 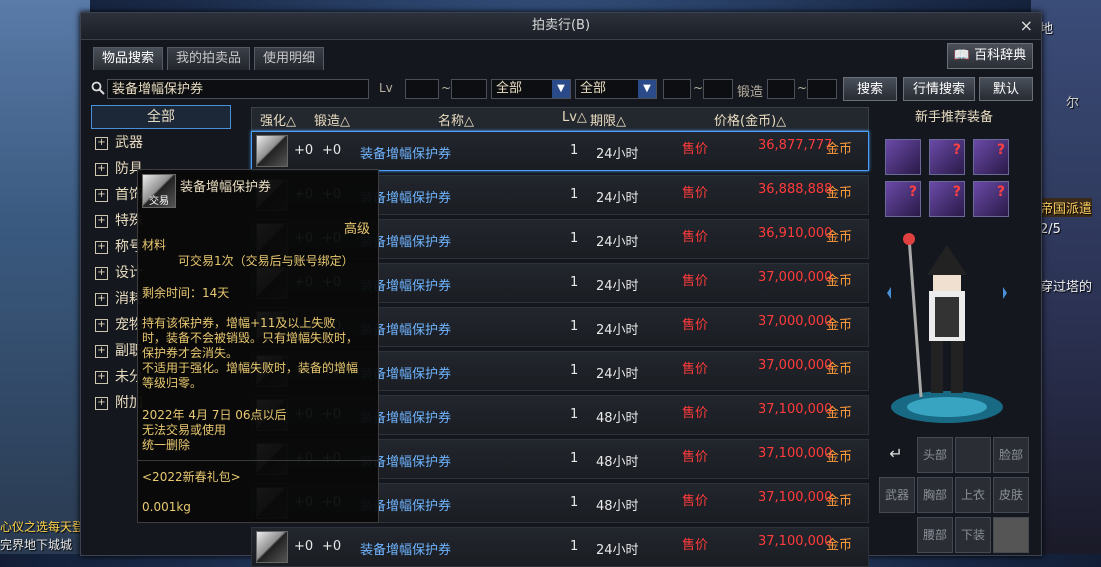 I want to click on tooltip-source: <2022新春礼包>, so click(x=191, y=477).